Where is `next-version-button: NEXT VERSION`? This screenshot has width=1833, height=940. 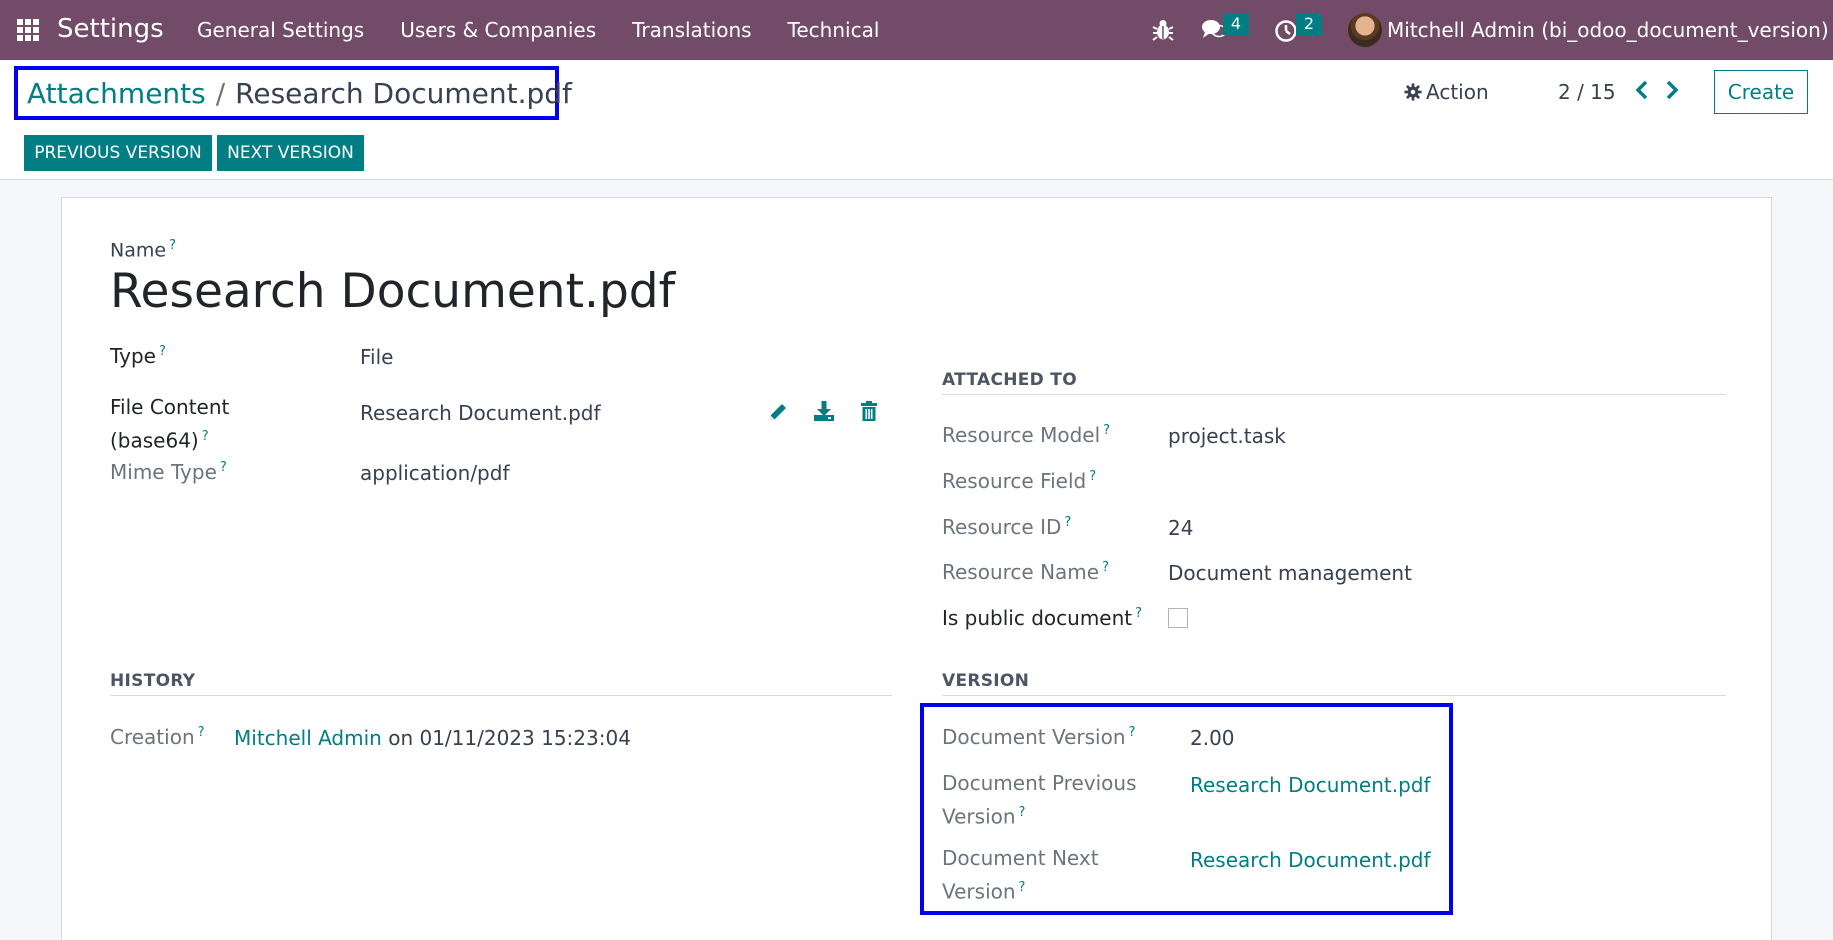
next-version-button: NEXT VERSION is located at coordinates (290, 153).